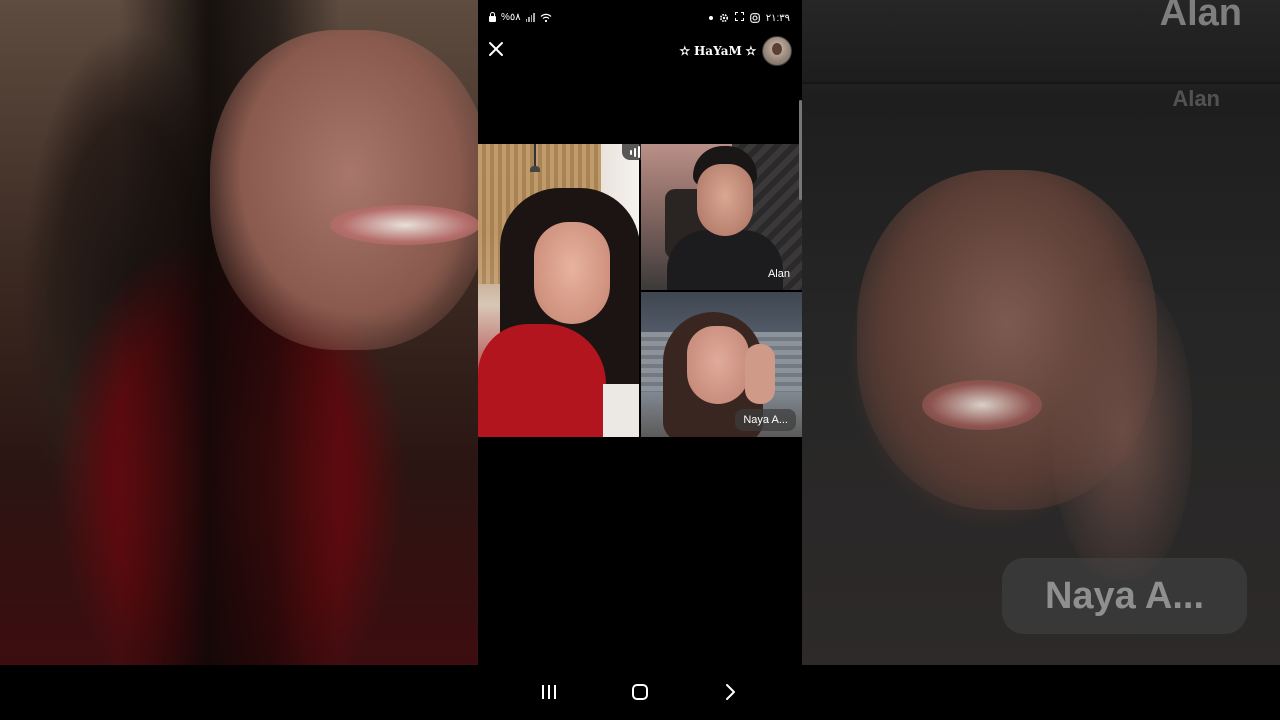  I want to click on close-button, so click(496, 49).